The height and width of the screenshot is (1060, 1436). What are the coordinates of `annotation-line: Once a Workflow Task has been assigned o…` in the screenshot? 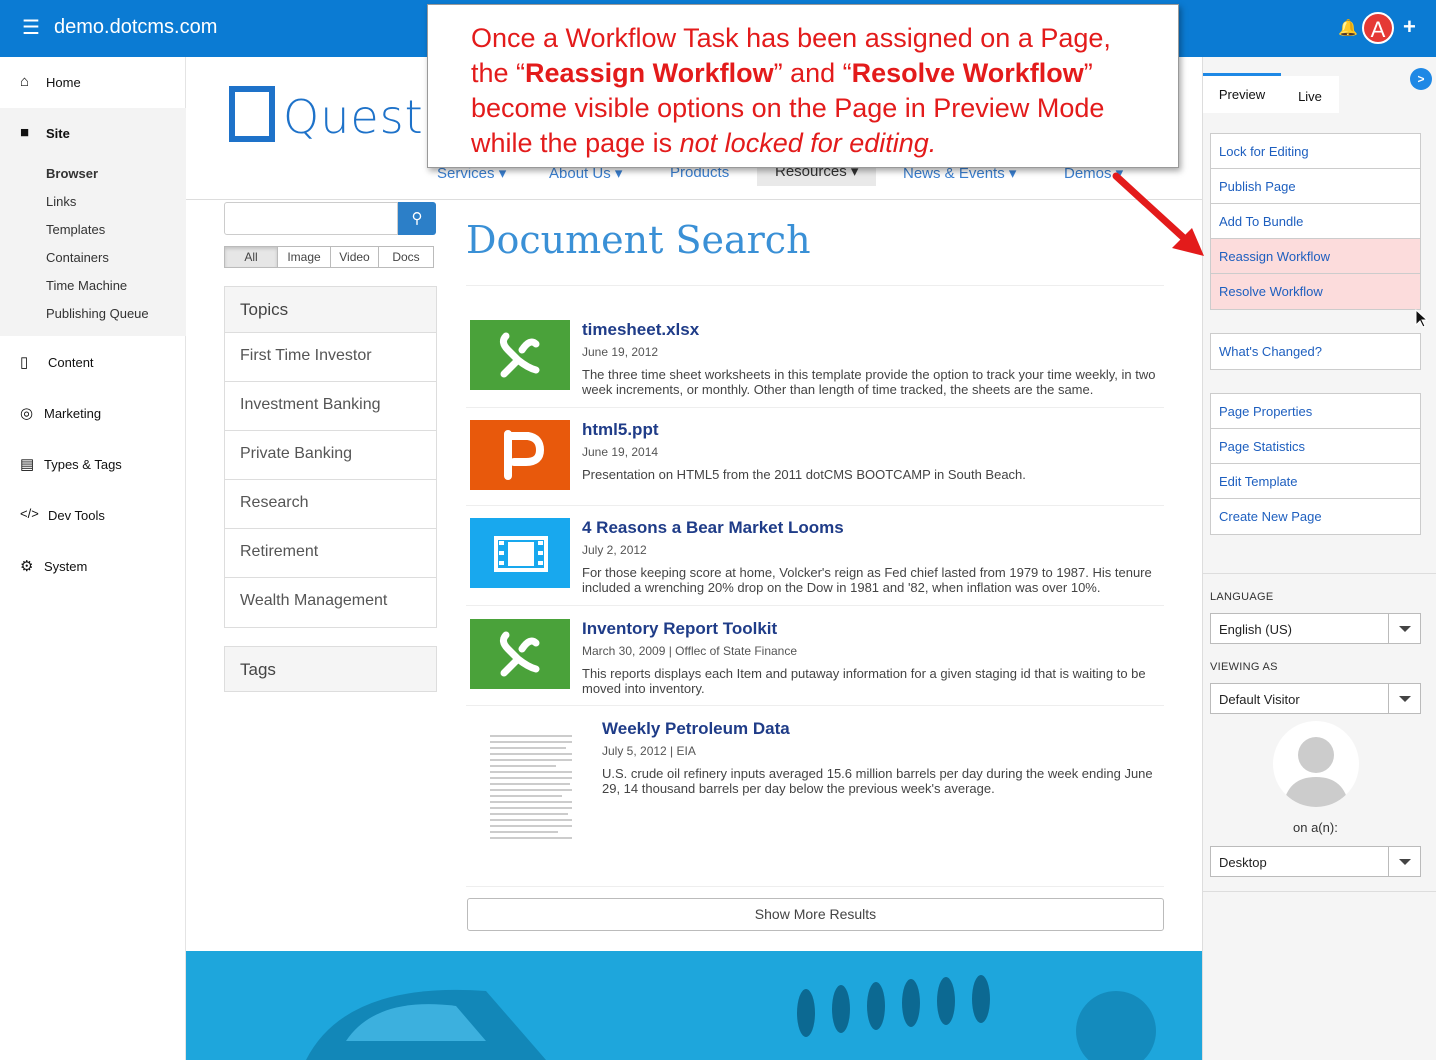 It's located at (791, 38).